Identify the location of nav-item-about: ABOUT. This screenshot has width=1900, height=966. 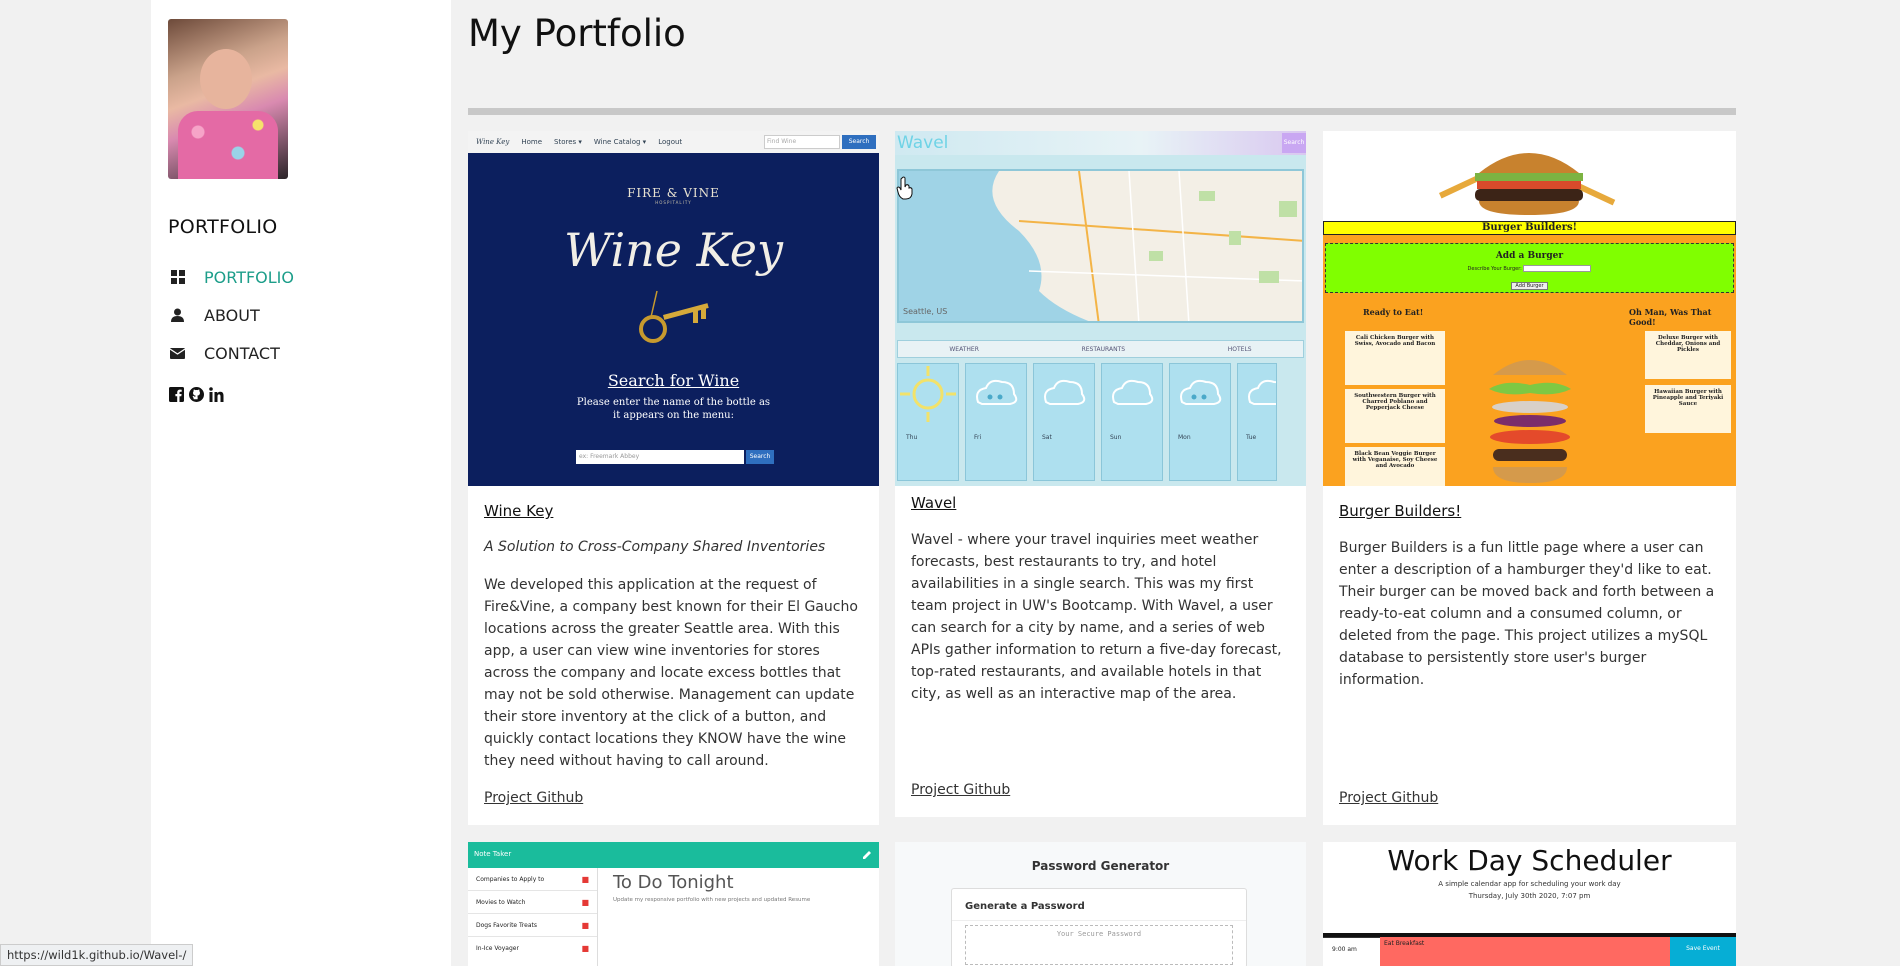
(231, 315).